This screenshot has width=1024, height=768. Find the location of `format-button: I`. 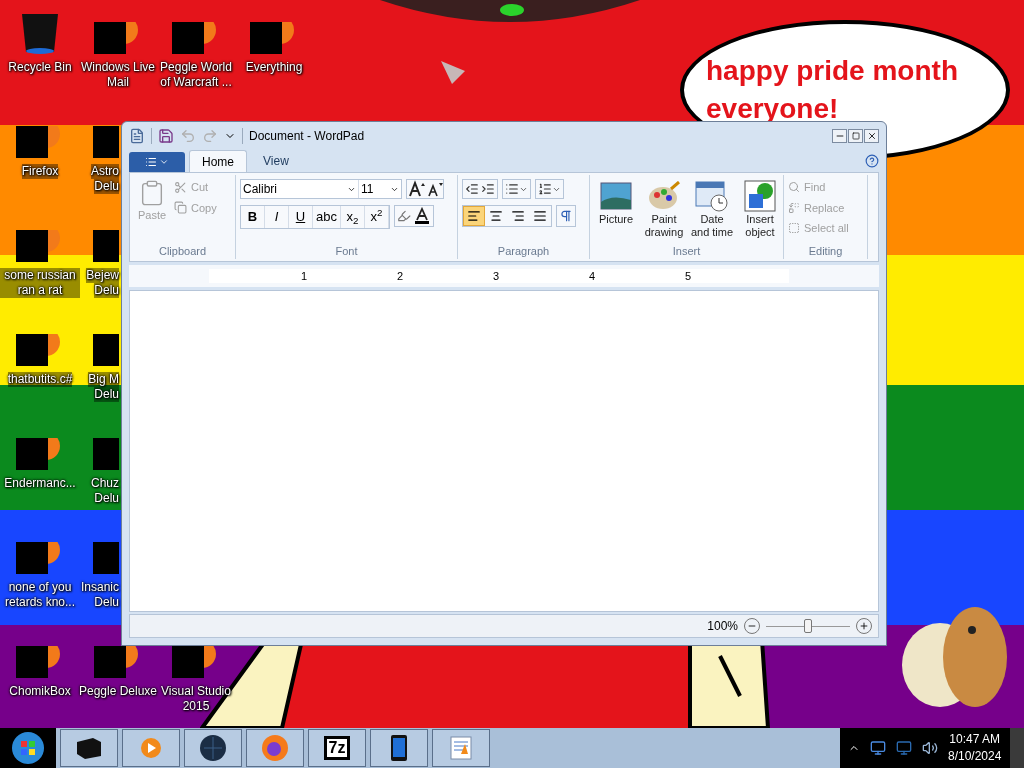

format-button: I is located at coordinates (277, 217).